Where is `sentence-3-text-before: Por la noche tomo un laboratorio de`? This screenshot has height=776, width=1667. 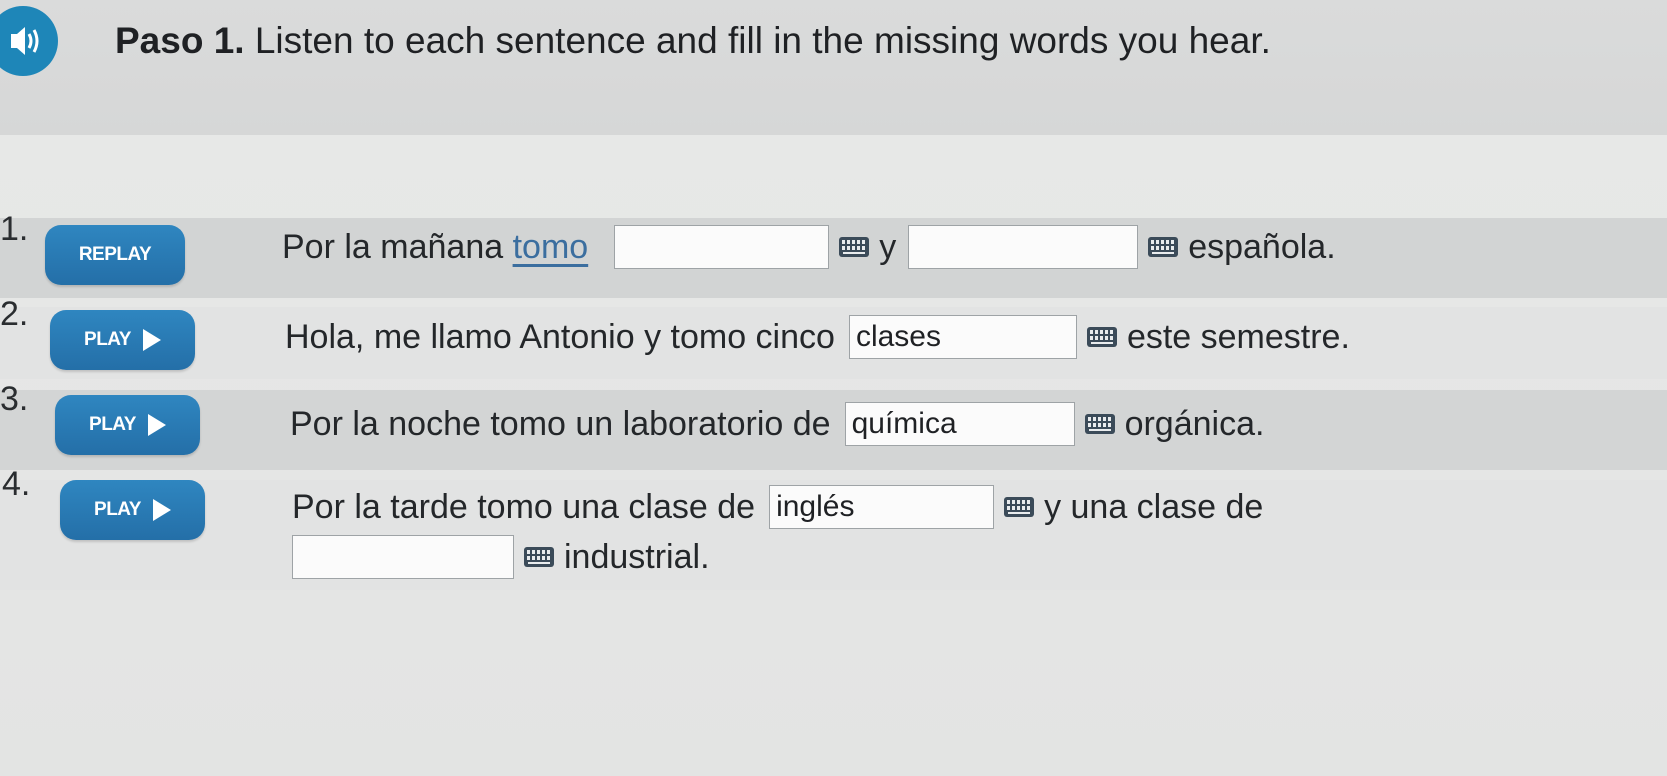
sentence-3-text-before: Por la noche tomo un laboratorio de is located at coordinates (560, 423).